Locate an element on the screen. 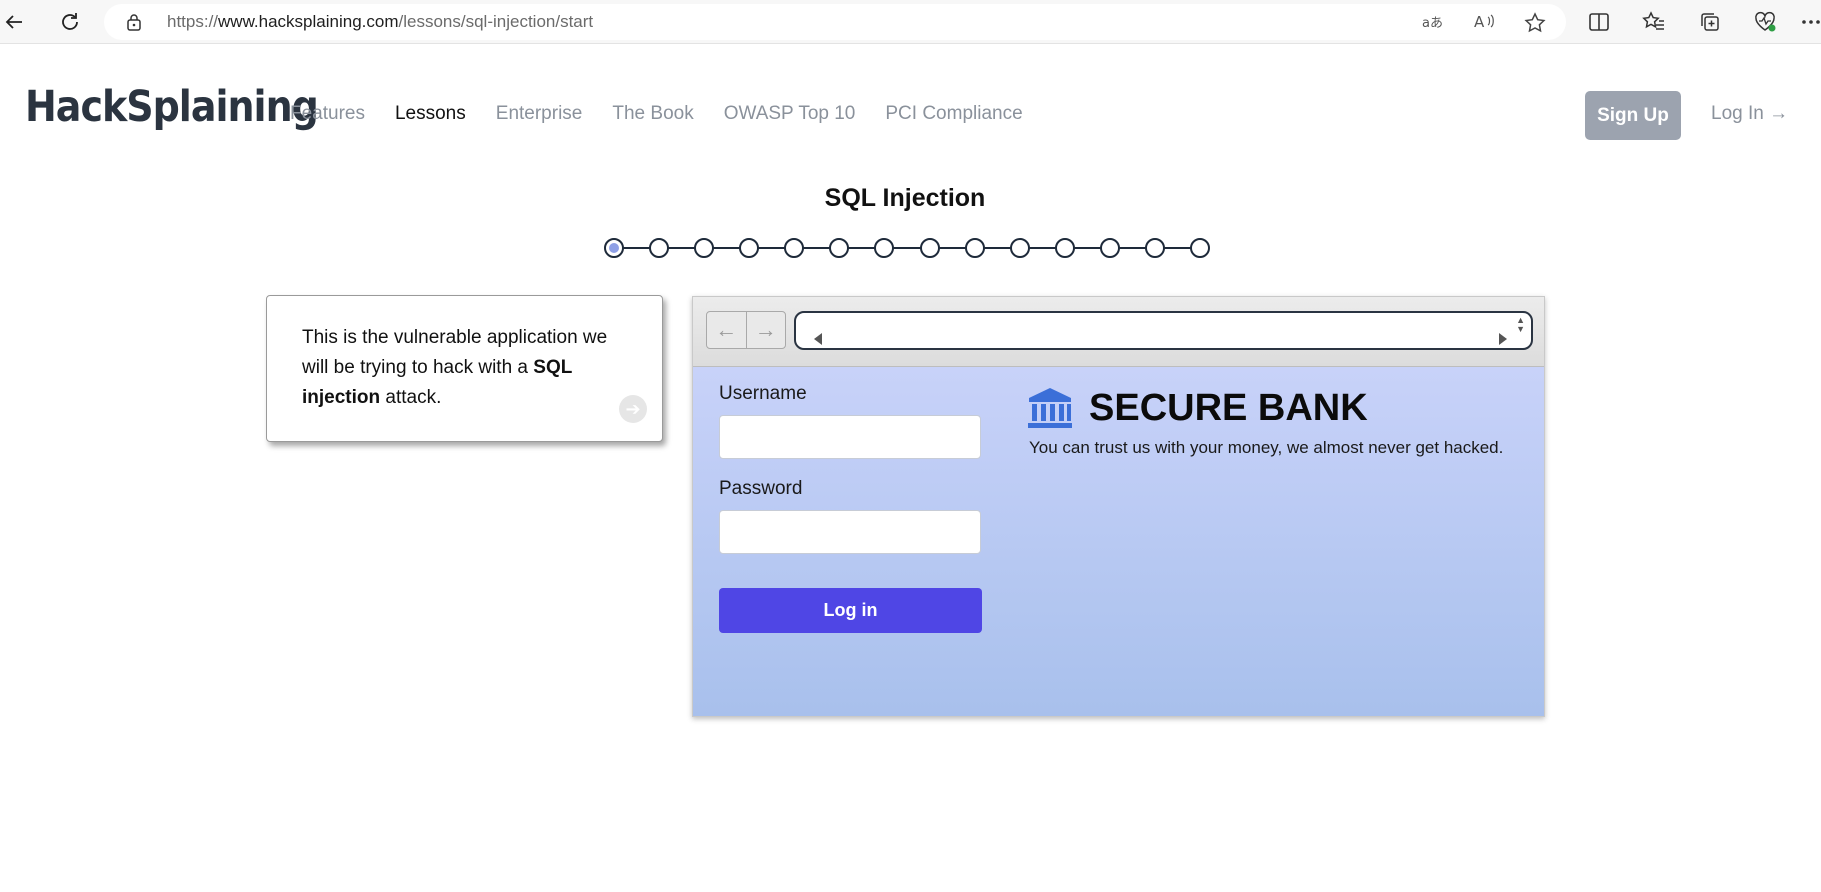  nav-features: Features is located at coordinates (327, 114).